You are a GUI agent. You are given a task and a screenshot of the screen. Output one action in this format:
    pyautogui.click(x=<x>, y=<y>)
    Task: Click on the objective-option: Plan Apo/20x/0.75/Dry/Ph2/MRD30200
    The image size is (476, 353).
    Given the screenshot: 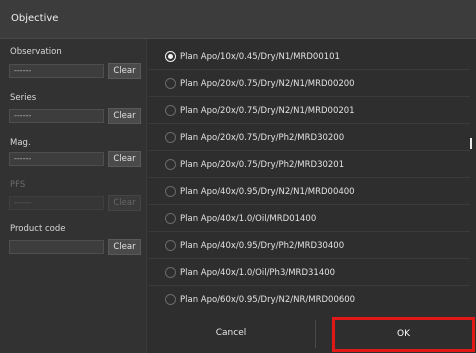 What is the action you would take?
    pyautogui.click(x=309, y=138)
    